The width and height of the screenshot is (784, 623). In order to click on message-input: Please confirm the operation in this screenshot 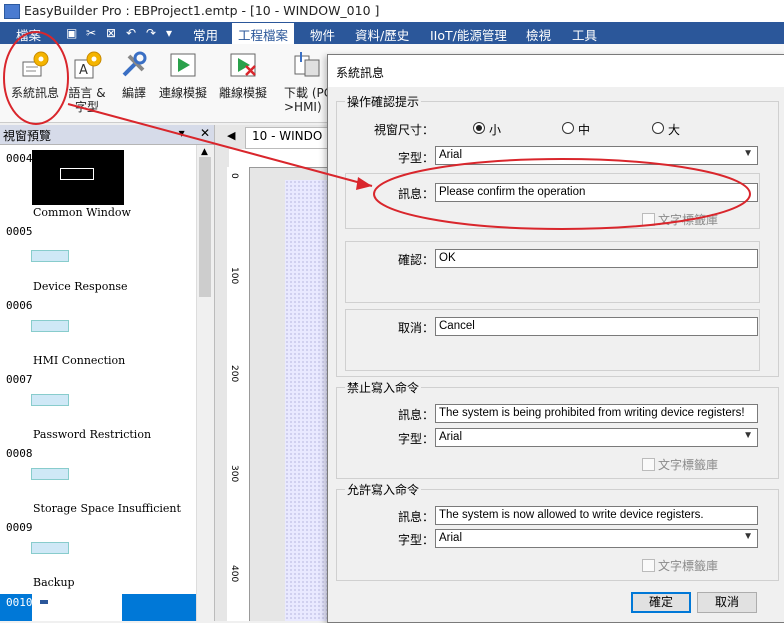, I will do `click(596, 192)`.